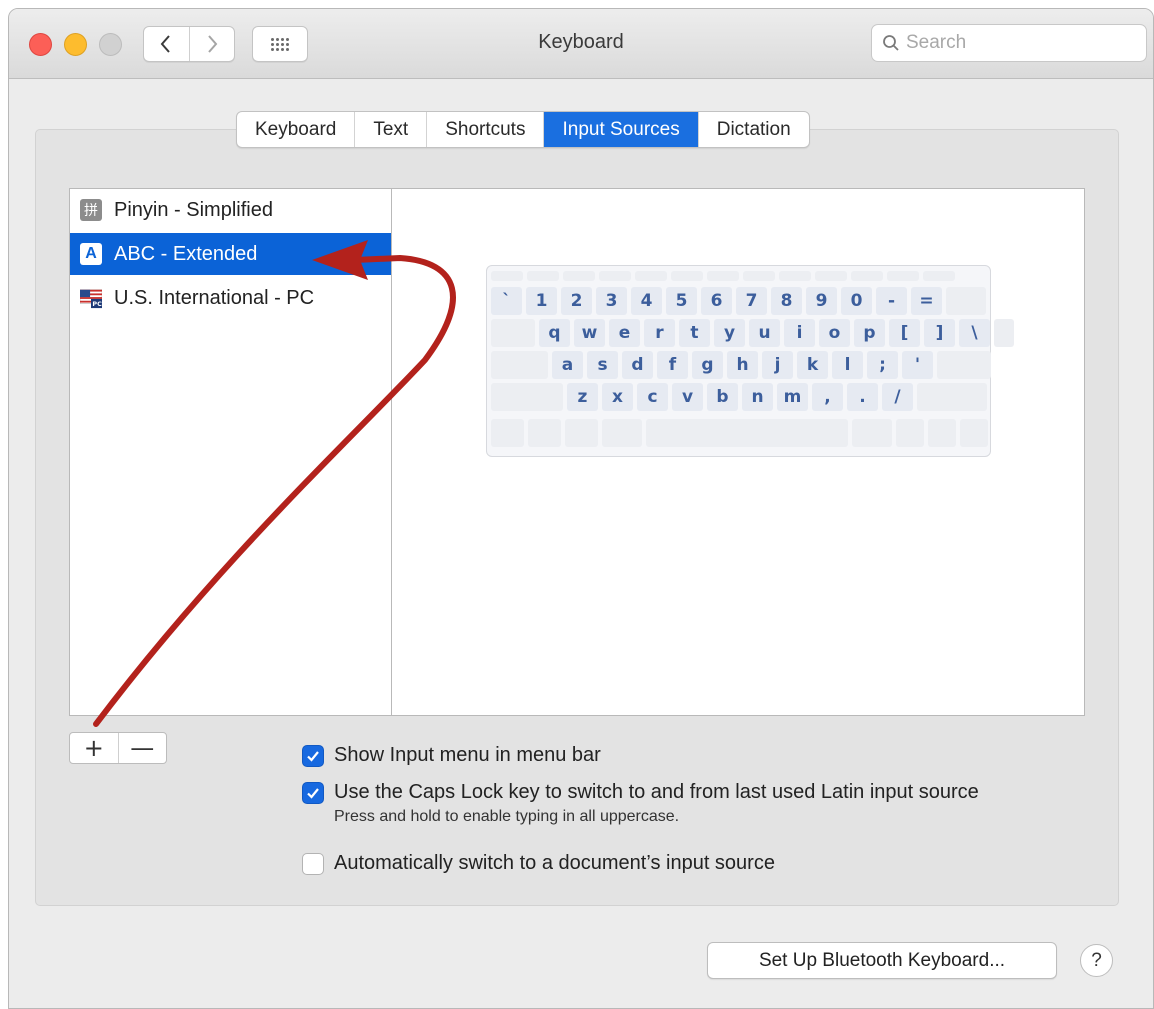 The image size is (1154, 1009). What do you see at coordinates (554, 333) in the screenshot?
I see `key-cap: q` at bounding box center [554, 333].